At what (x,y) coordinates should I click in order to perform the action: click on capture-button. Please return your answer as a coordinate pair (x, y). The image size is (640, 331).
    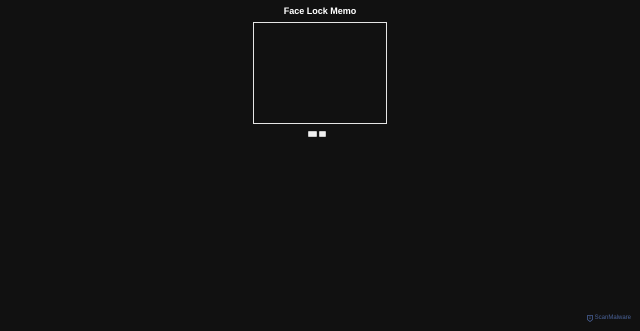
    Looking at the image, I should click on (312, 134).